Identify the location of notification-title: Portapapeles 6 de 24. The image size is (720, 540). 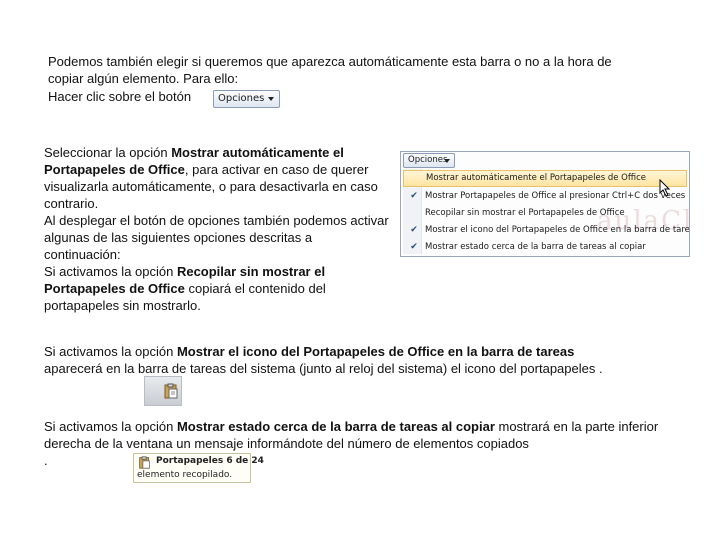
(210, 461).